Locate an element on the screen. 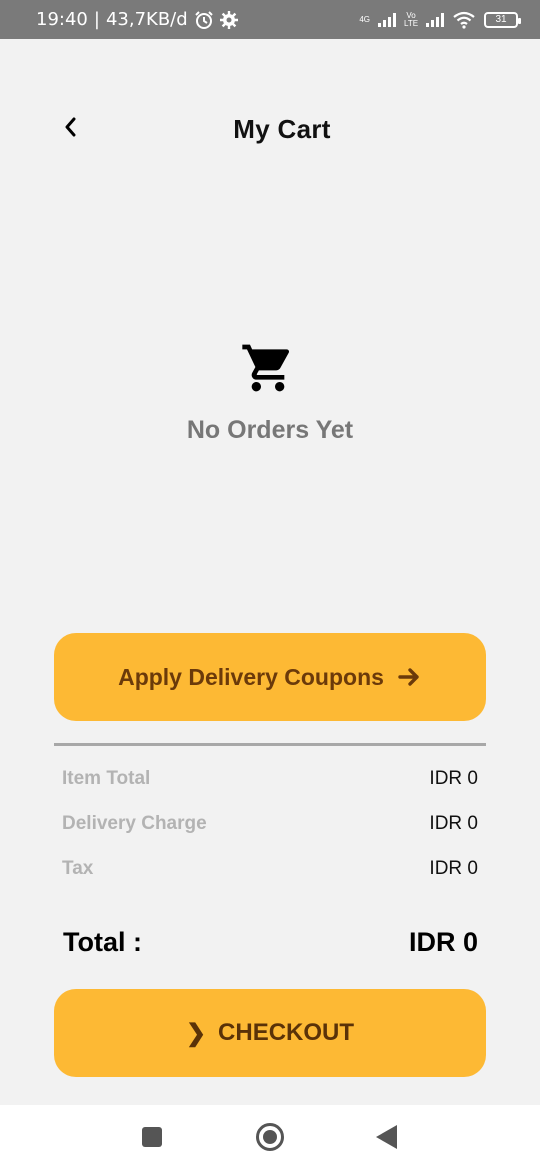 The image size is (540, 1170). summary-label: Tax is located at coordinates (78, 868).